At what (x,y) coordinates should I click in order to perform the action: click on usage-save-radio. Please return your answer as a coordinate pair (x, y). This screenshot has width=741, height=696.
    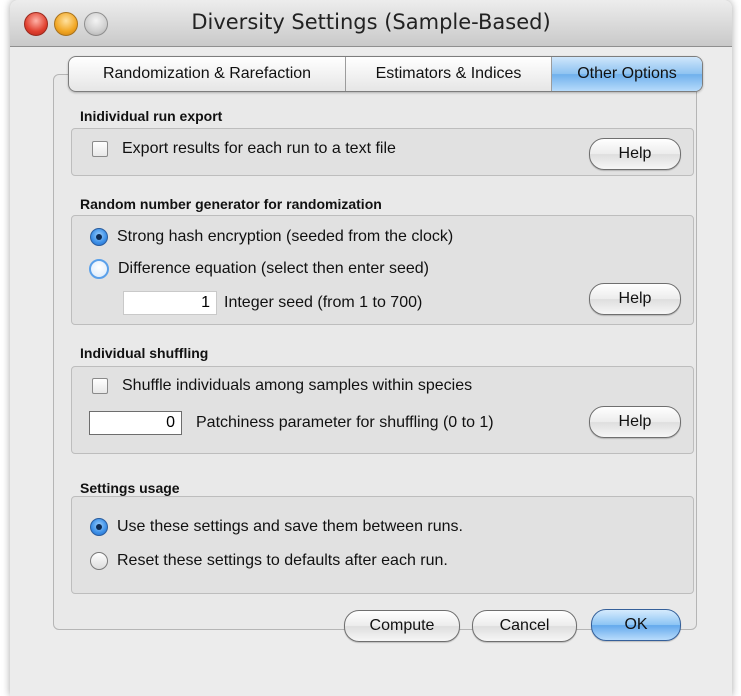
    Looking at the image, I should click on (99, 527).